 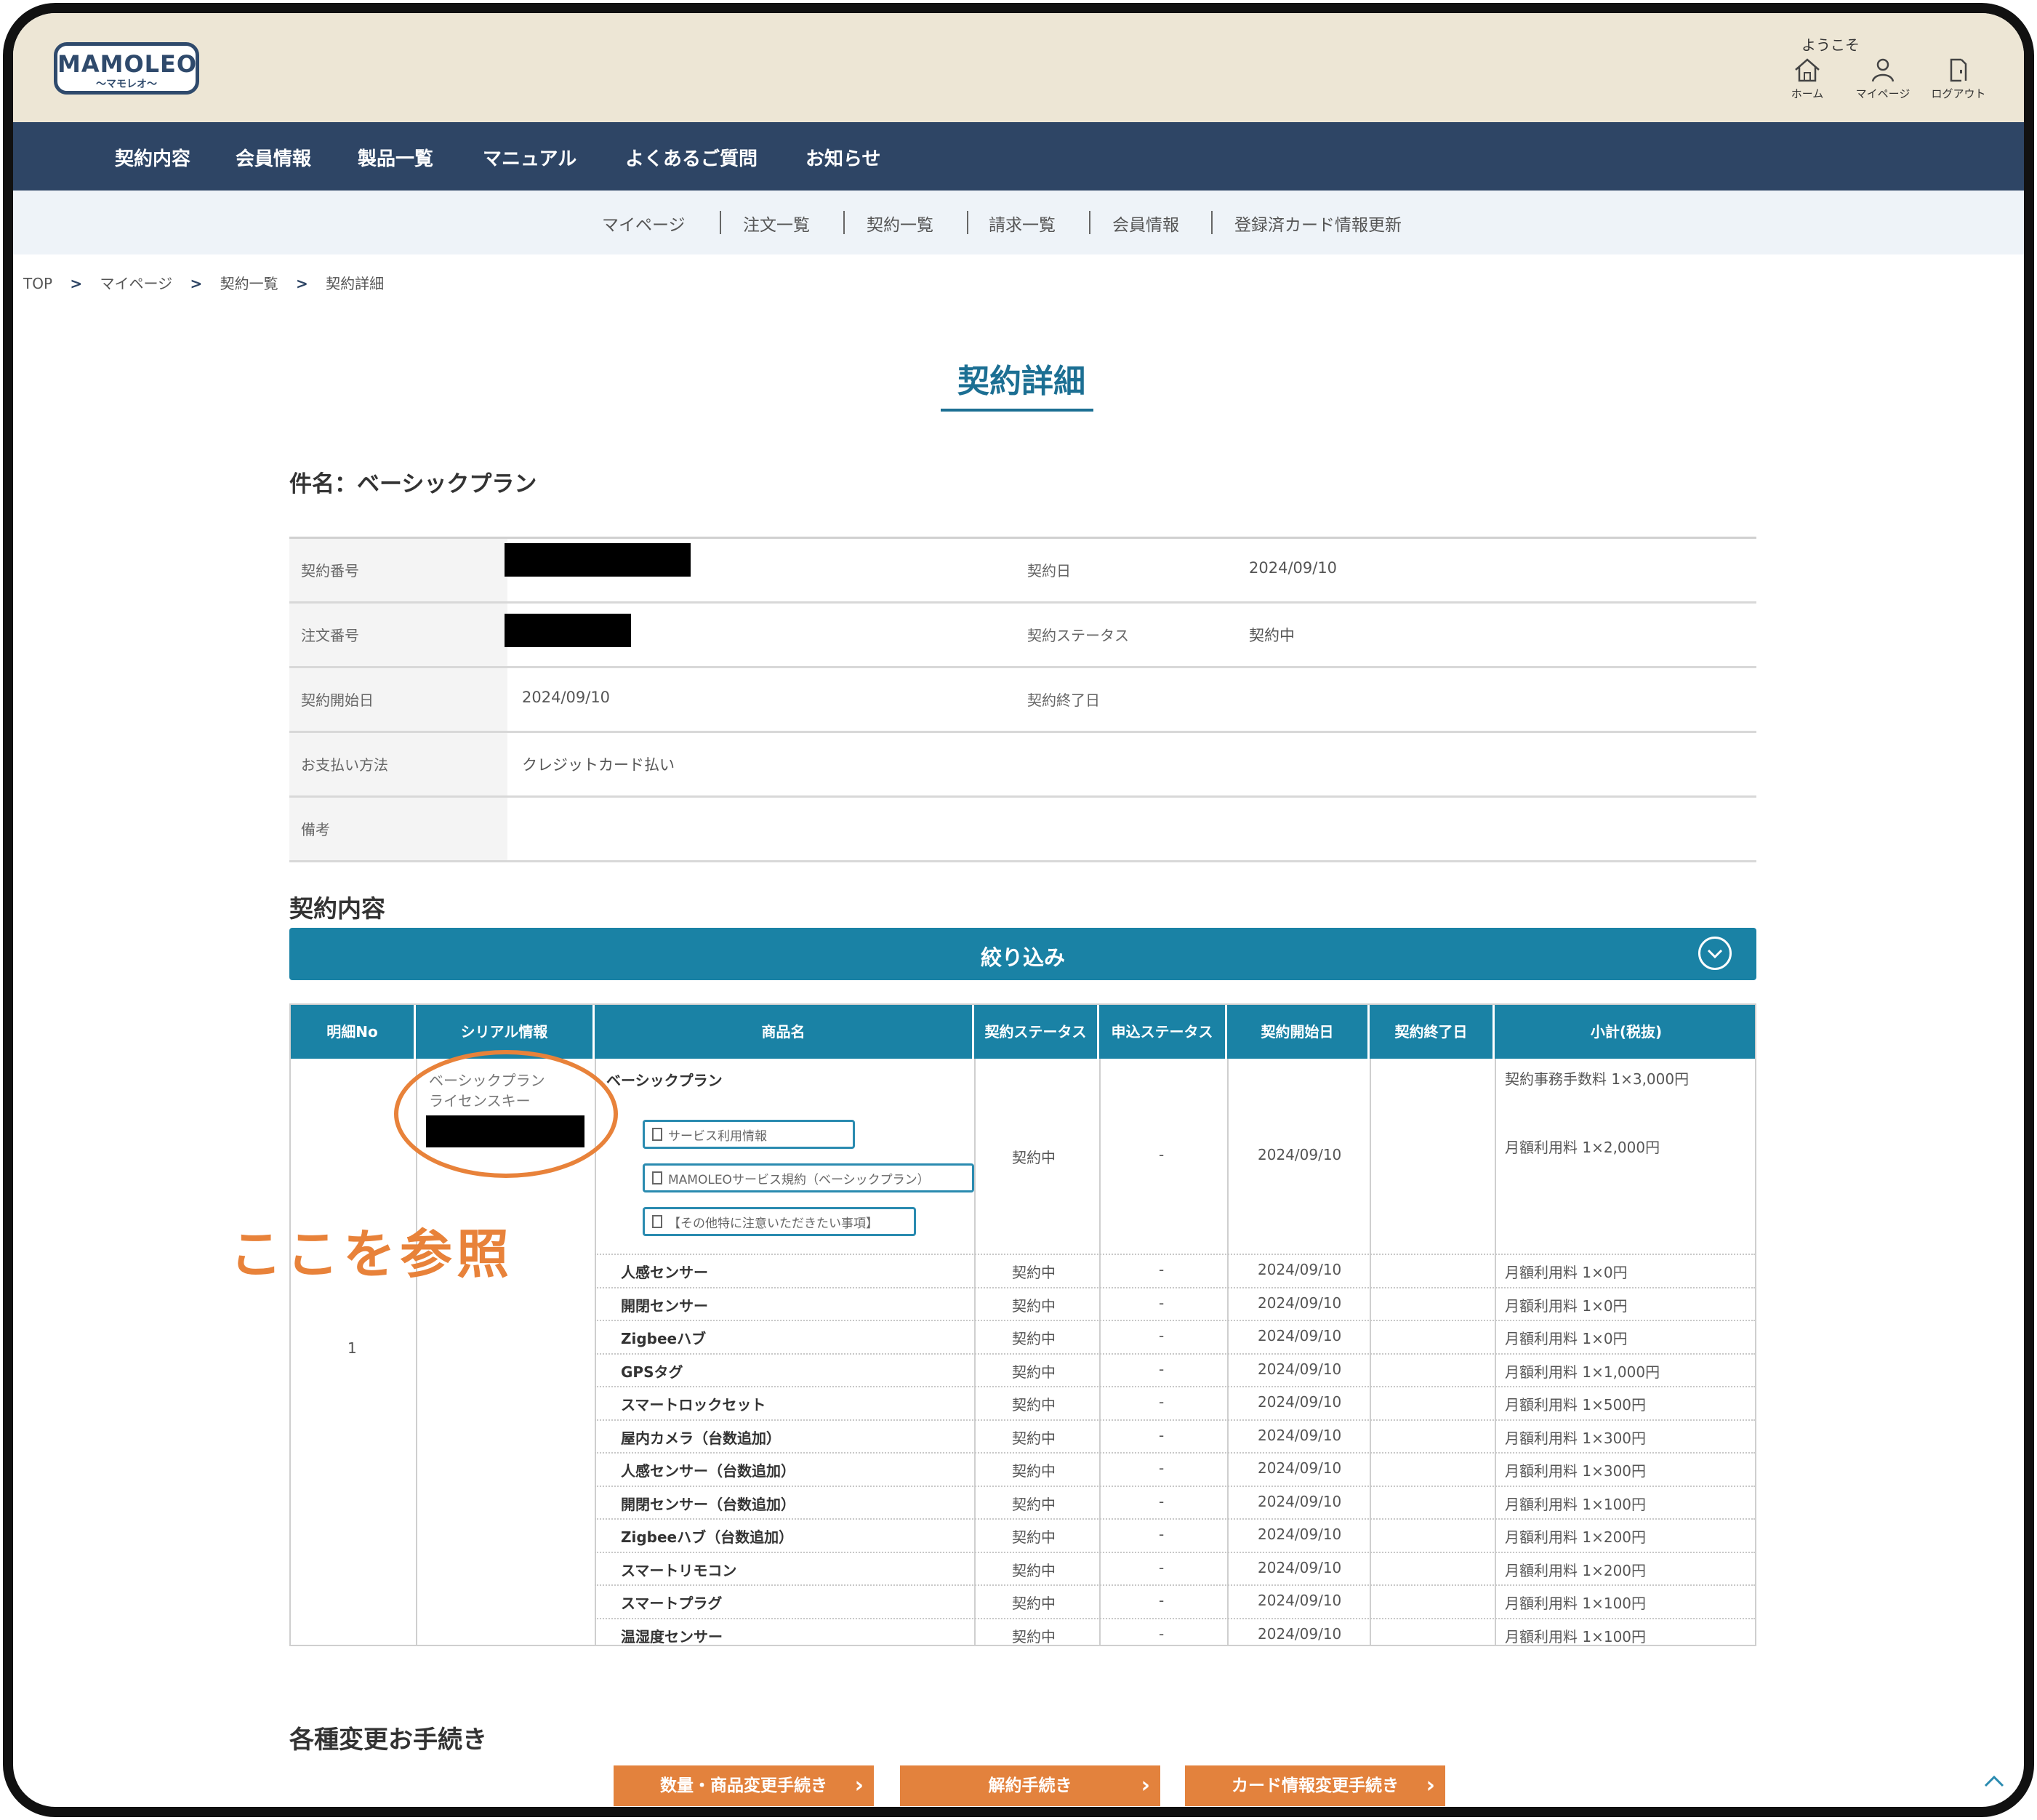 What do you see at coordinates (672, 1603) in the screenshot?
I see `item-name: スマートプラグ` at bounding box center [672, 1603].